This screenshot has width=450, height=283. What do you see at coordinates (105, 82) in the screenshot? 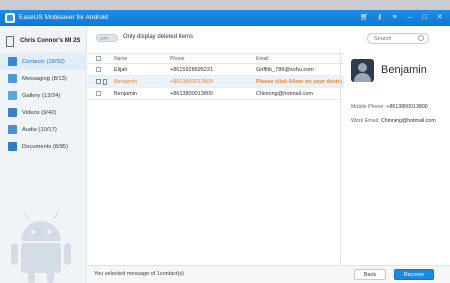
I see `deleted-trash-icon` at bounding box center [105, 82].